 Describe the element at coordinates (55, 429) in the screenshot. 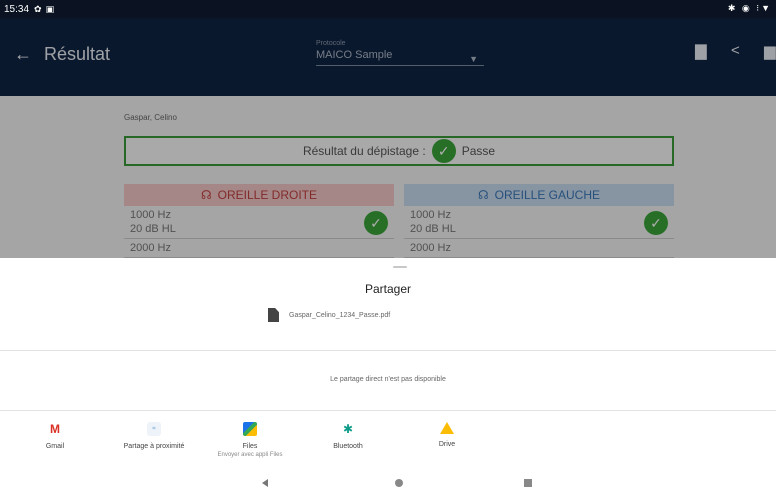

I see `gmail-icon: M` at that location.